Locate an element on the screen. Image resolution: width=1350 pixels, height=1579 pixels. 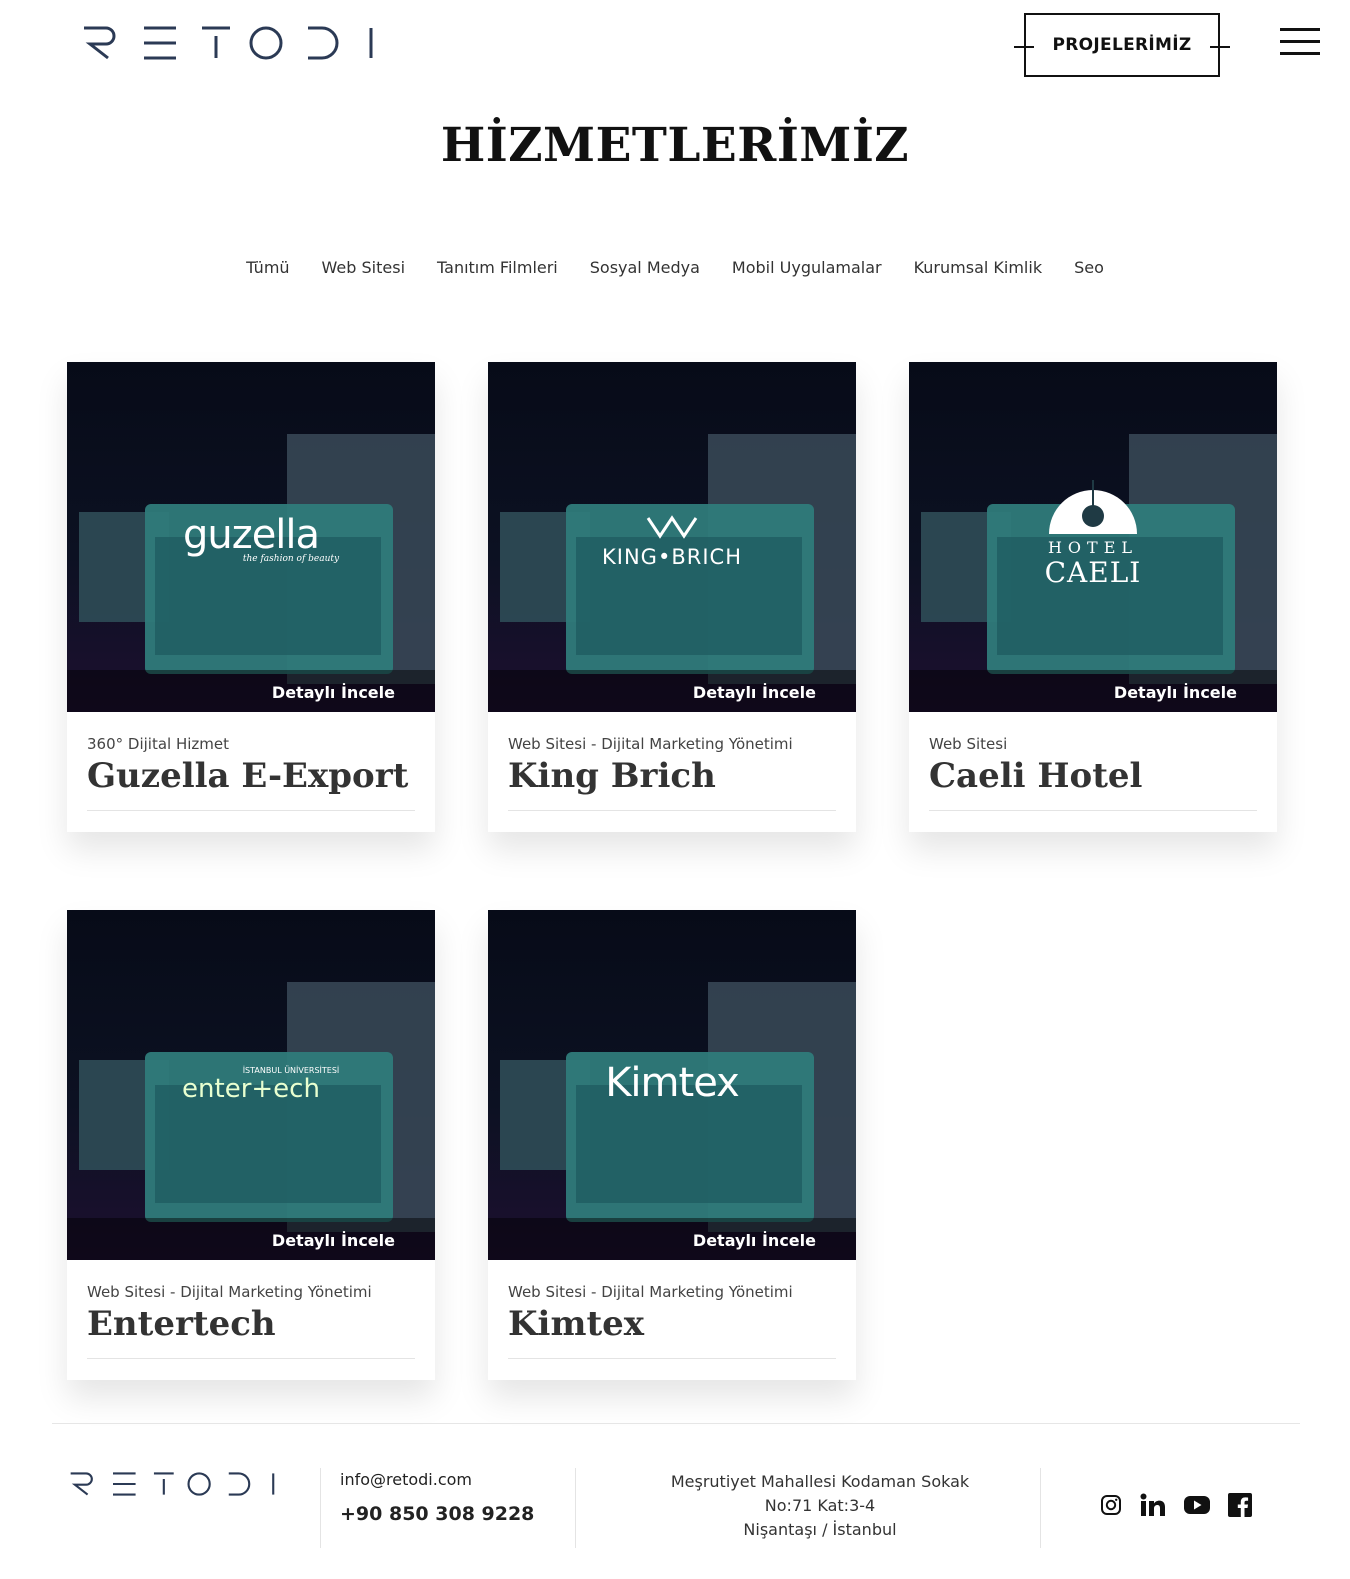
kimtex-logo: Kimtex is located at coordinates (672, 1083).